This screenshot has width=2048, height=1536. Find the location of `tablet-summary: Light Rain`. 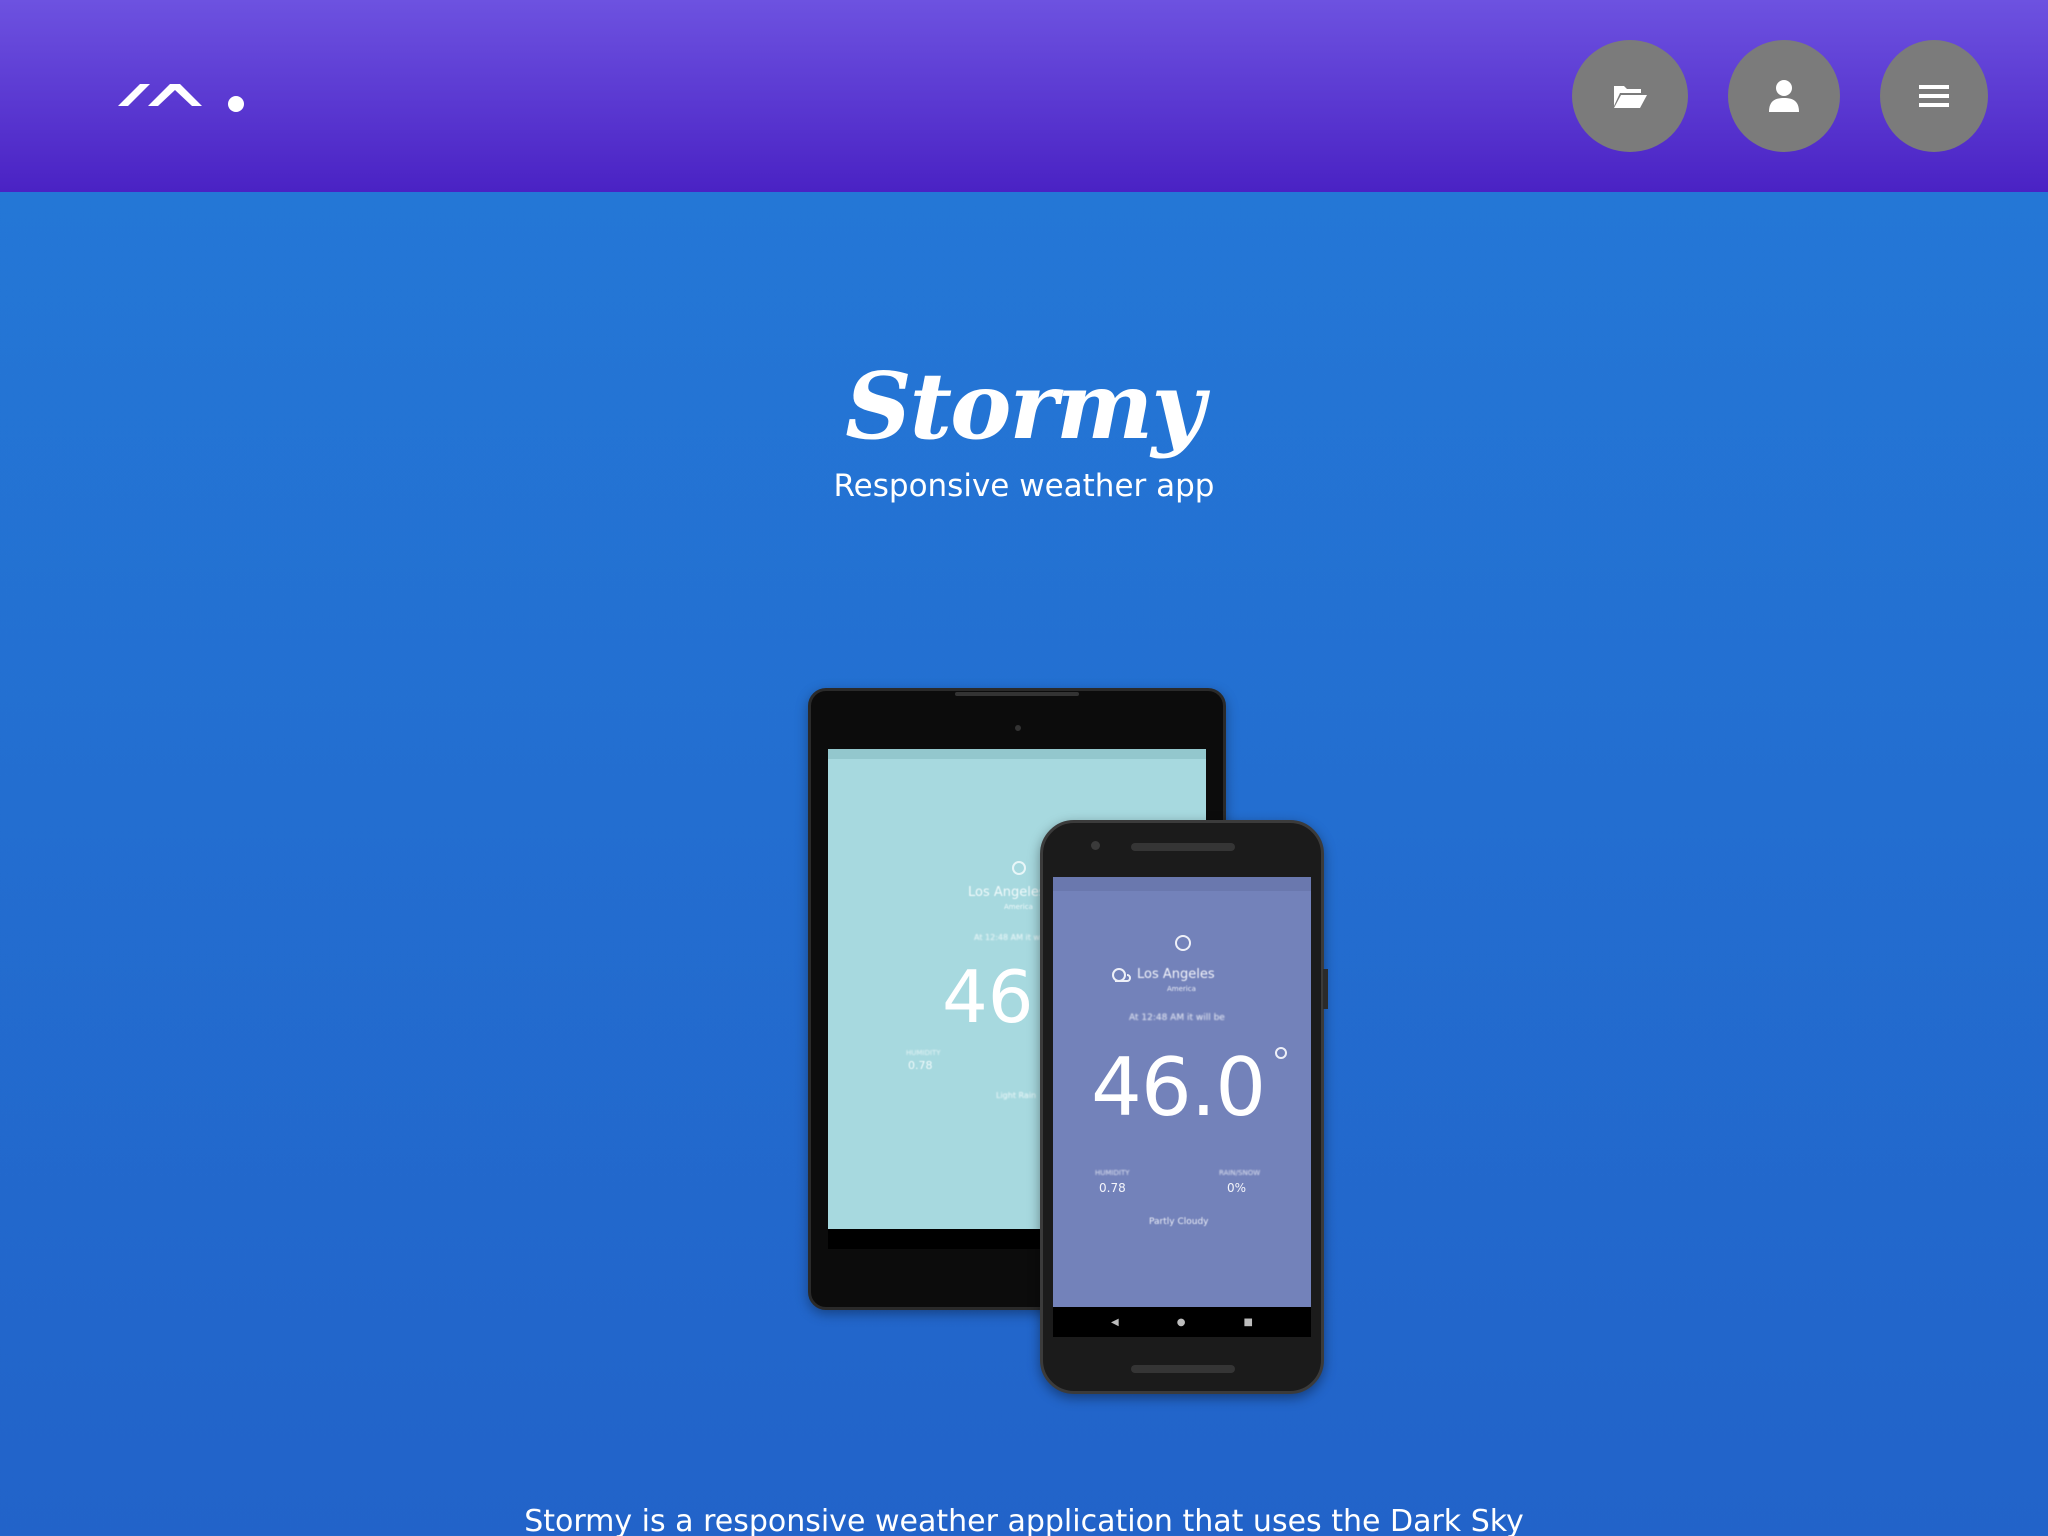

tablet-summary: Light Rain is located at coordinates (1016, 1095).